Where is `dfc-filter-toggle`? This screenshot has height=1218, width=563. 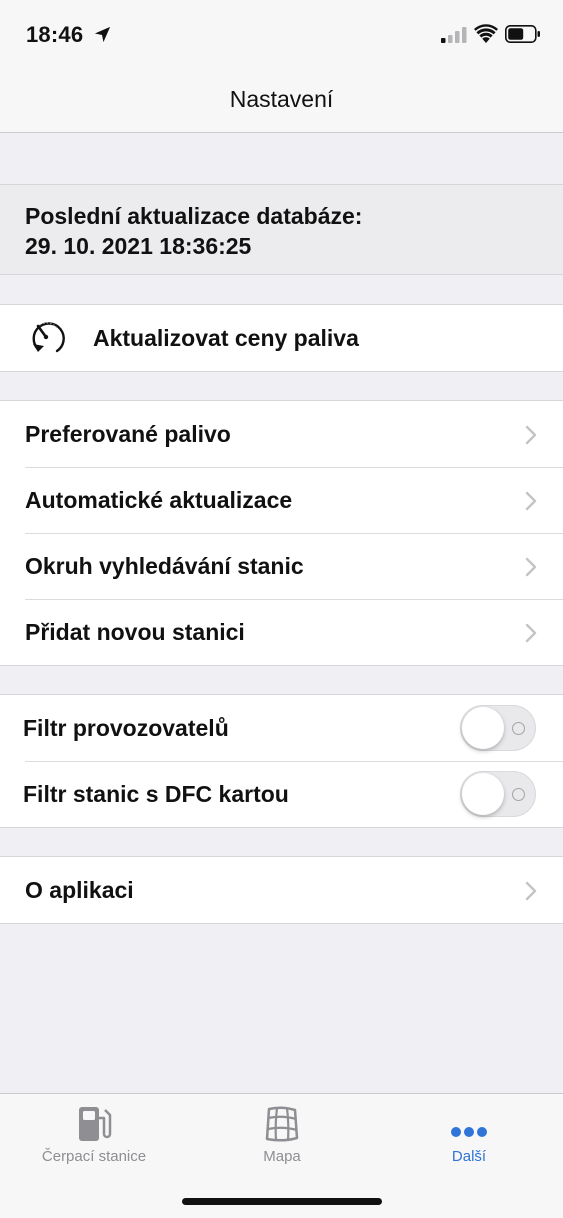 dfc-filter-toggle is located at coordinates (498, 794).